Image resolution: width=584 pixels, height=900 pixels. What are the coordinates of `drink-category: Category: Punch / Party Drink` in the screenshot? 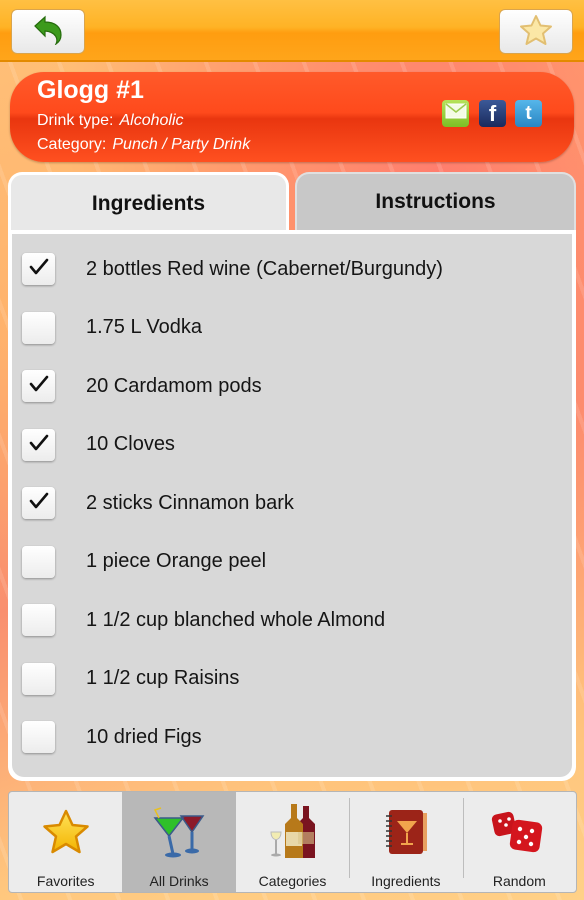 It's located at (143, 145).